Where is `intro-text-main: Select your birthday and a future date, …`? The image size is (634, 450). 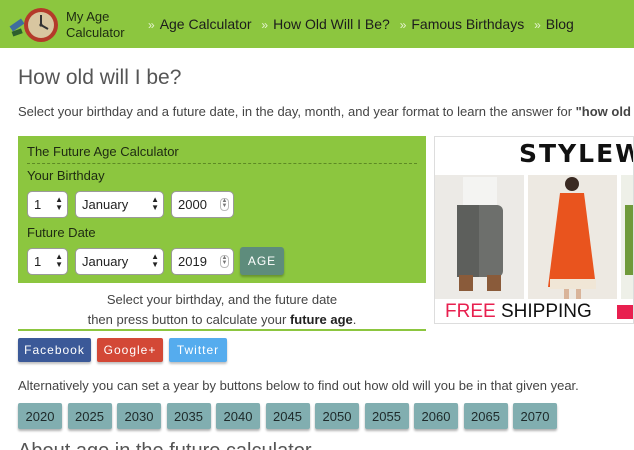 intro-text-main: Select your birthday and a future date, … is located at coordinates (297, 111).